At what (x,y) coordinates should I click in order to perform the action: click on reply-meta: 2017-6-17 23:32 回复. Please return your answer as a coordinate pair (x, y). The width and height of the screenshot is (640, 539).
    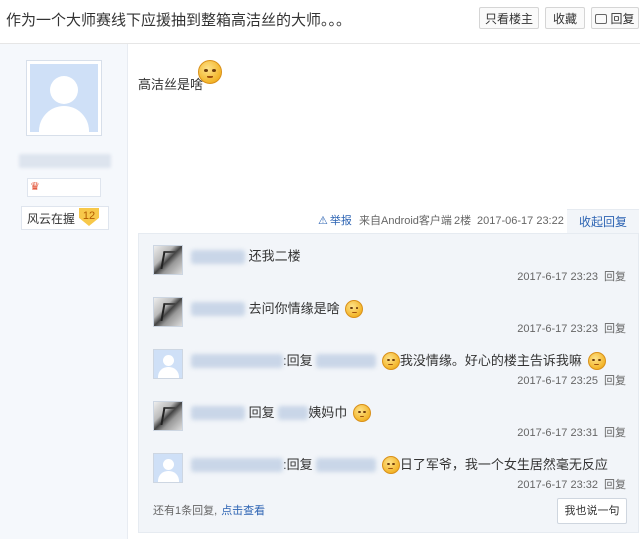
    Looking at the image, I should click on (571, 484).